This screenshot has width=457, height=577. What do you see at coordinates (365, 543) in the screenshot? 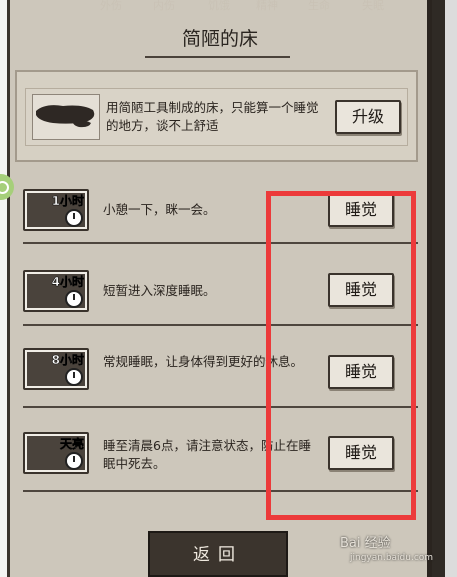
I see `watermark-logo: Bai 经验` at bounding box center [365, 543].